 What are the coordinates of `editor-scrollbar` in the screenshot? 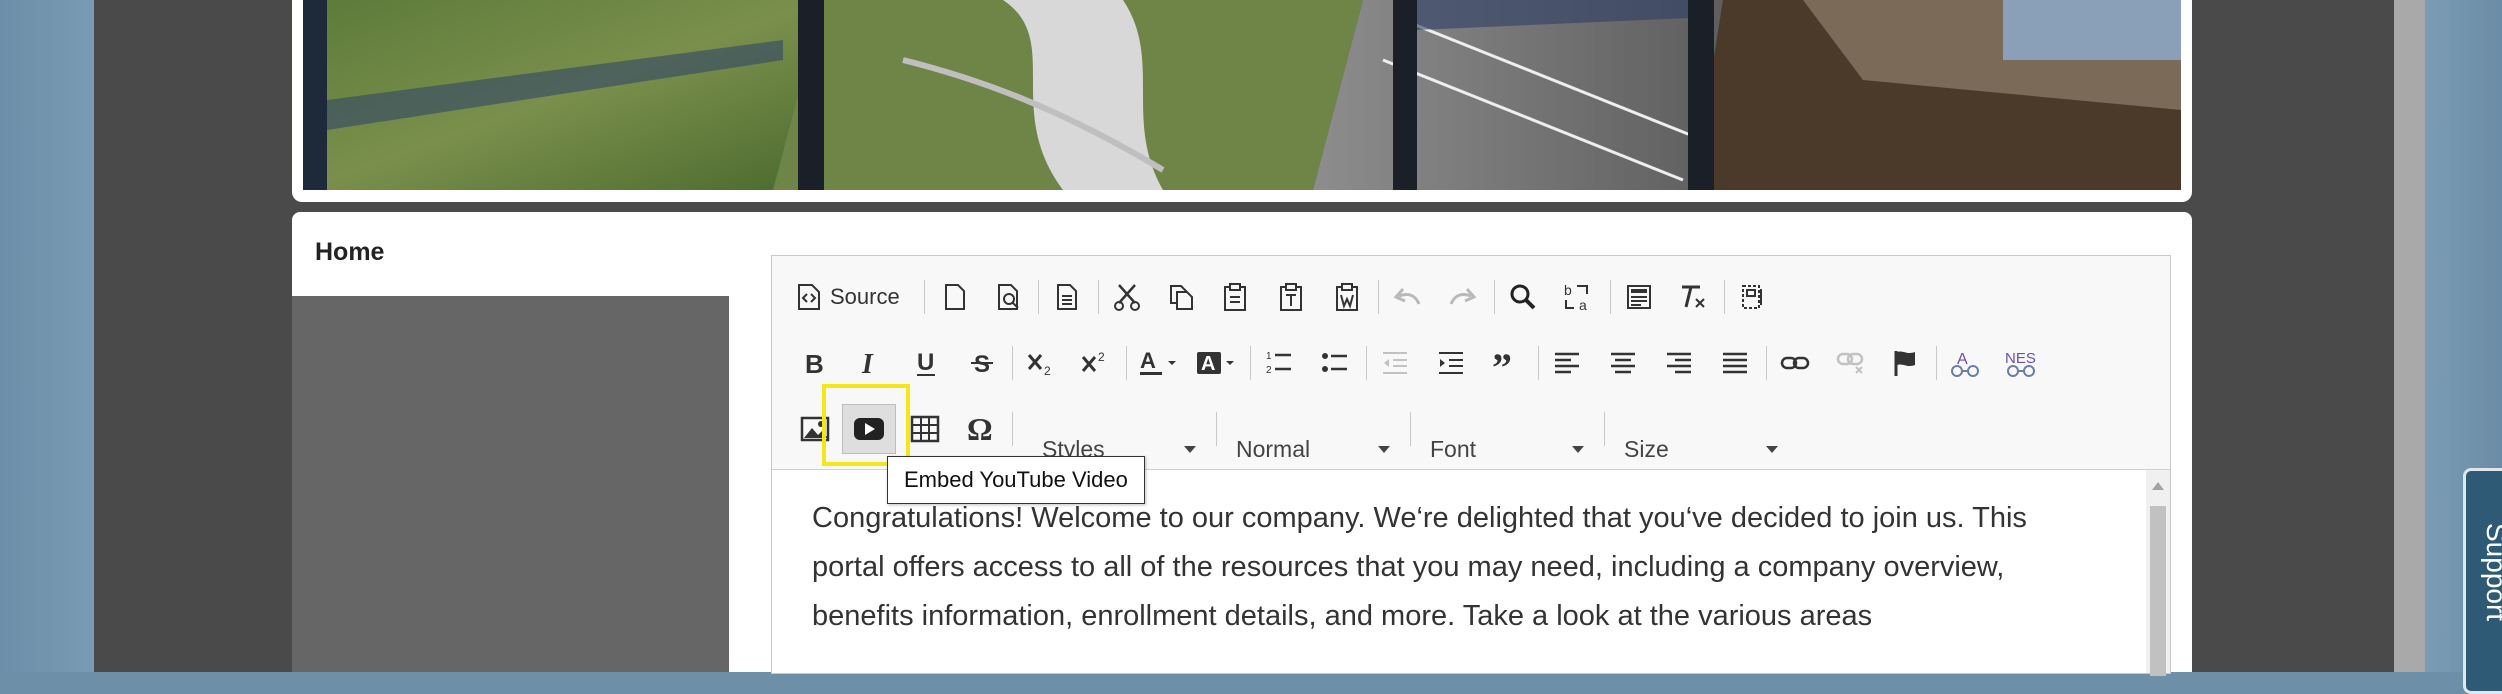 It's located at (2158, 573).